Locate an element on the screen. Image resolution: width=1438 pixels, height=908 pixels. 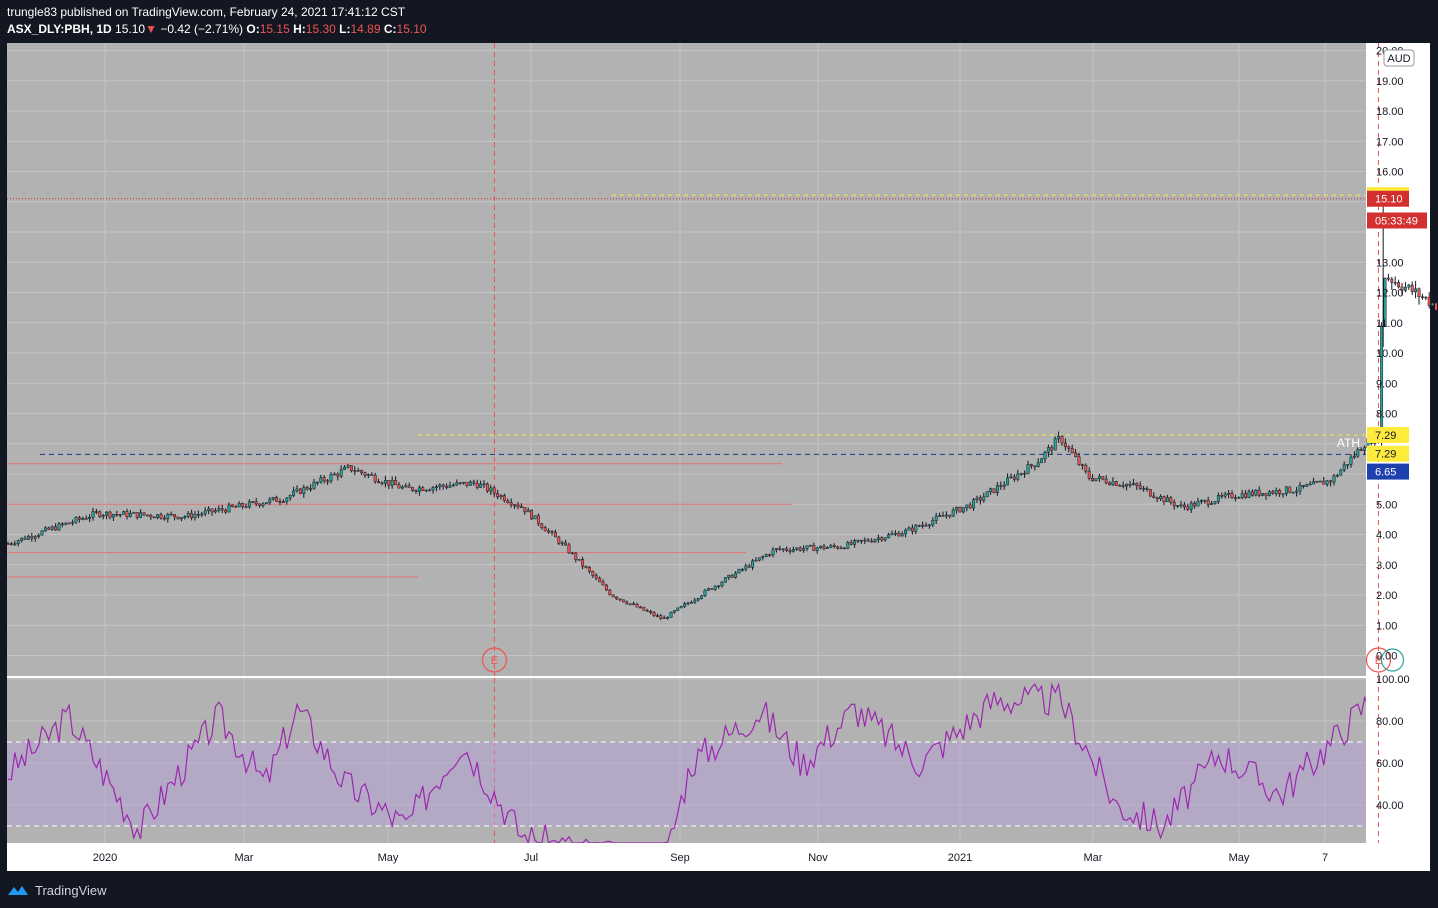
price-axis-label: 18.00 is located at coordinates (1390, 112).